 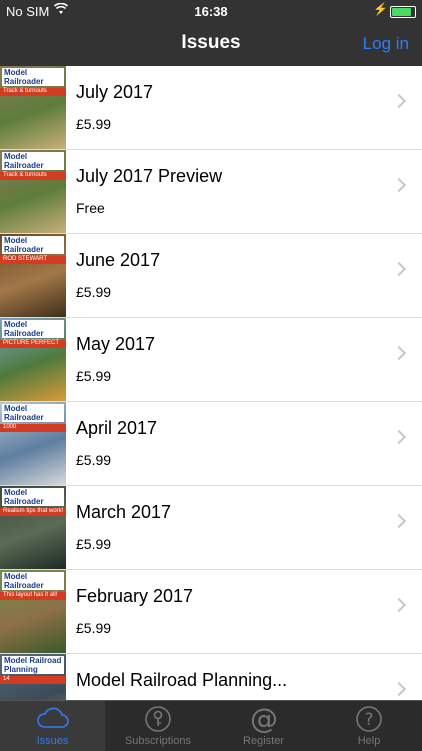 I want to click on page-title: Issues, so click(x=211, y=42).